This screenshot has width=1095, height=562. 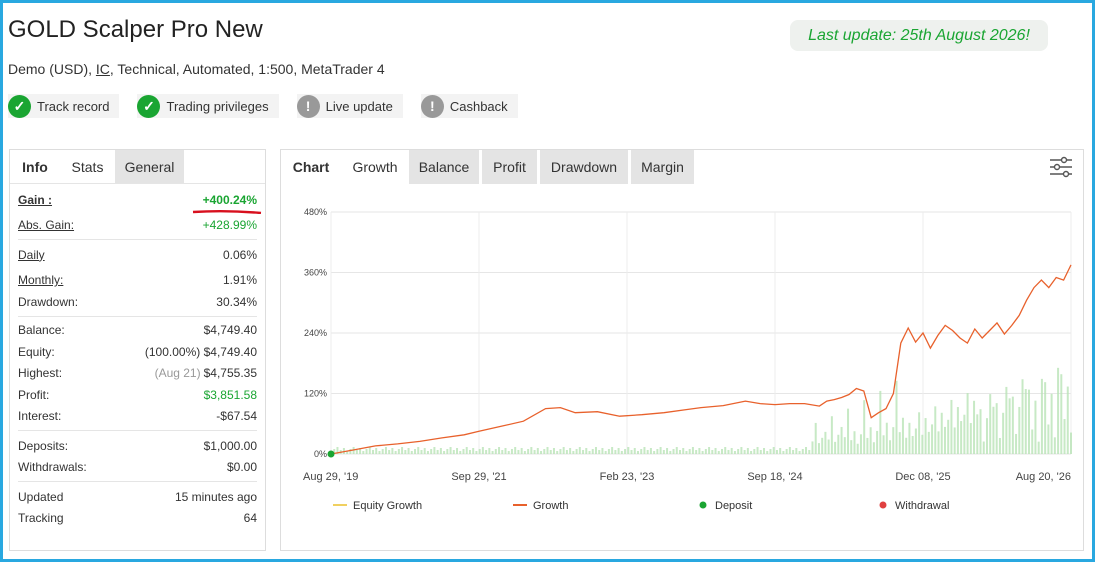 I want to click on badge-cashback: ! Cashback, so click(x=469, y=106).